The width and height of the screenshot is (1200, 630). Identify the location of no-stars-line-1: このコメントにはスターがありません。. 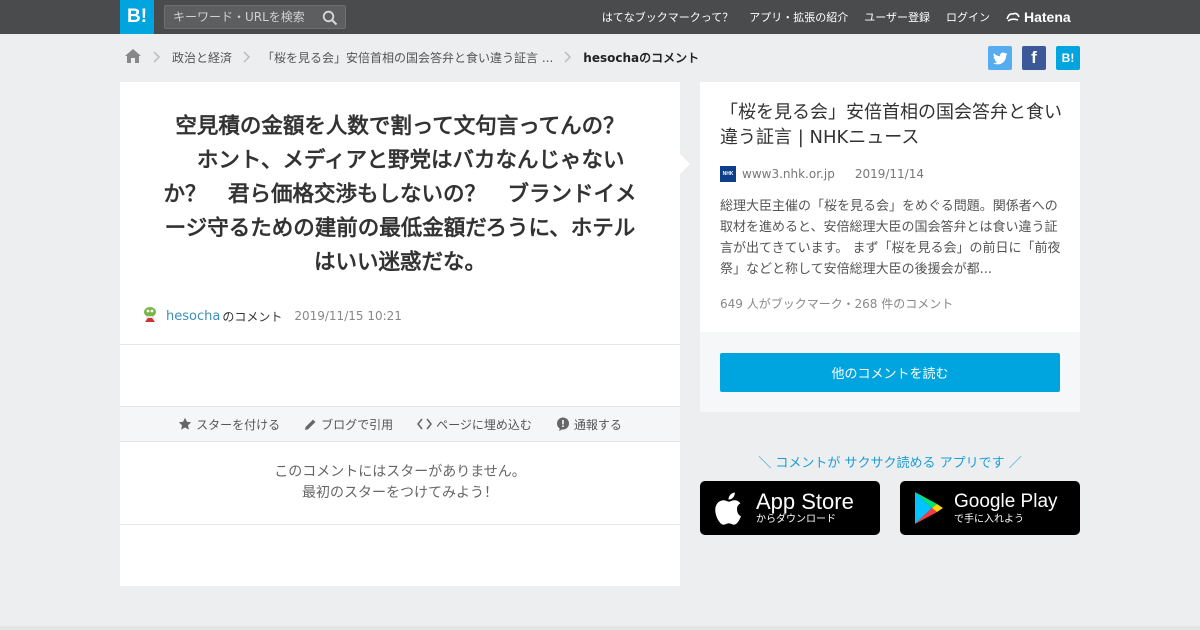
(400, 472).